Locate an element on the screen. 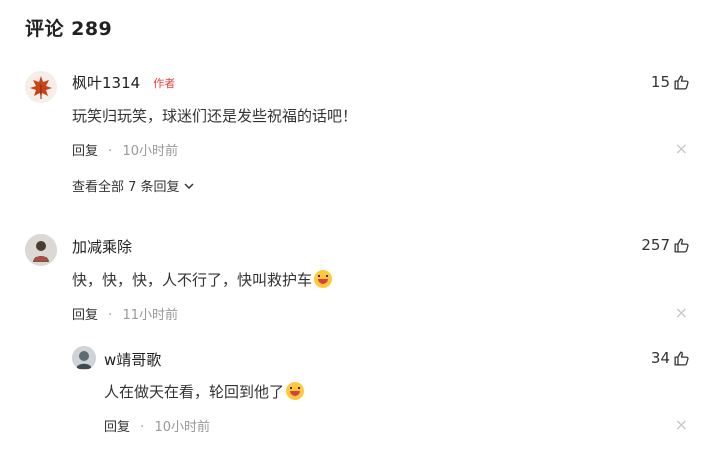 This screenshot has height=453, width=718. comment-header: 枫叶1314 作者 is located at coordinates (123, 82).